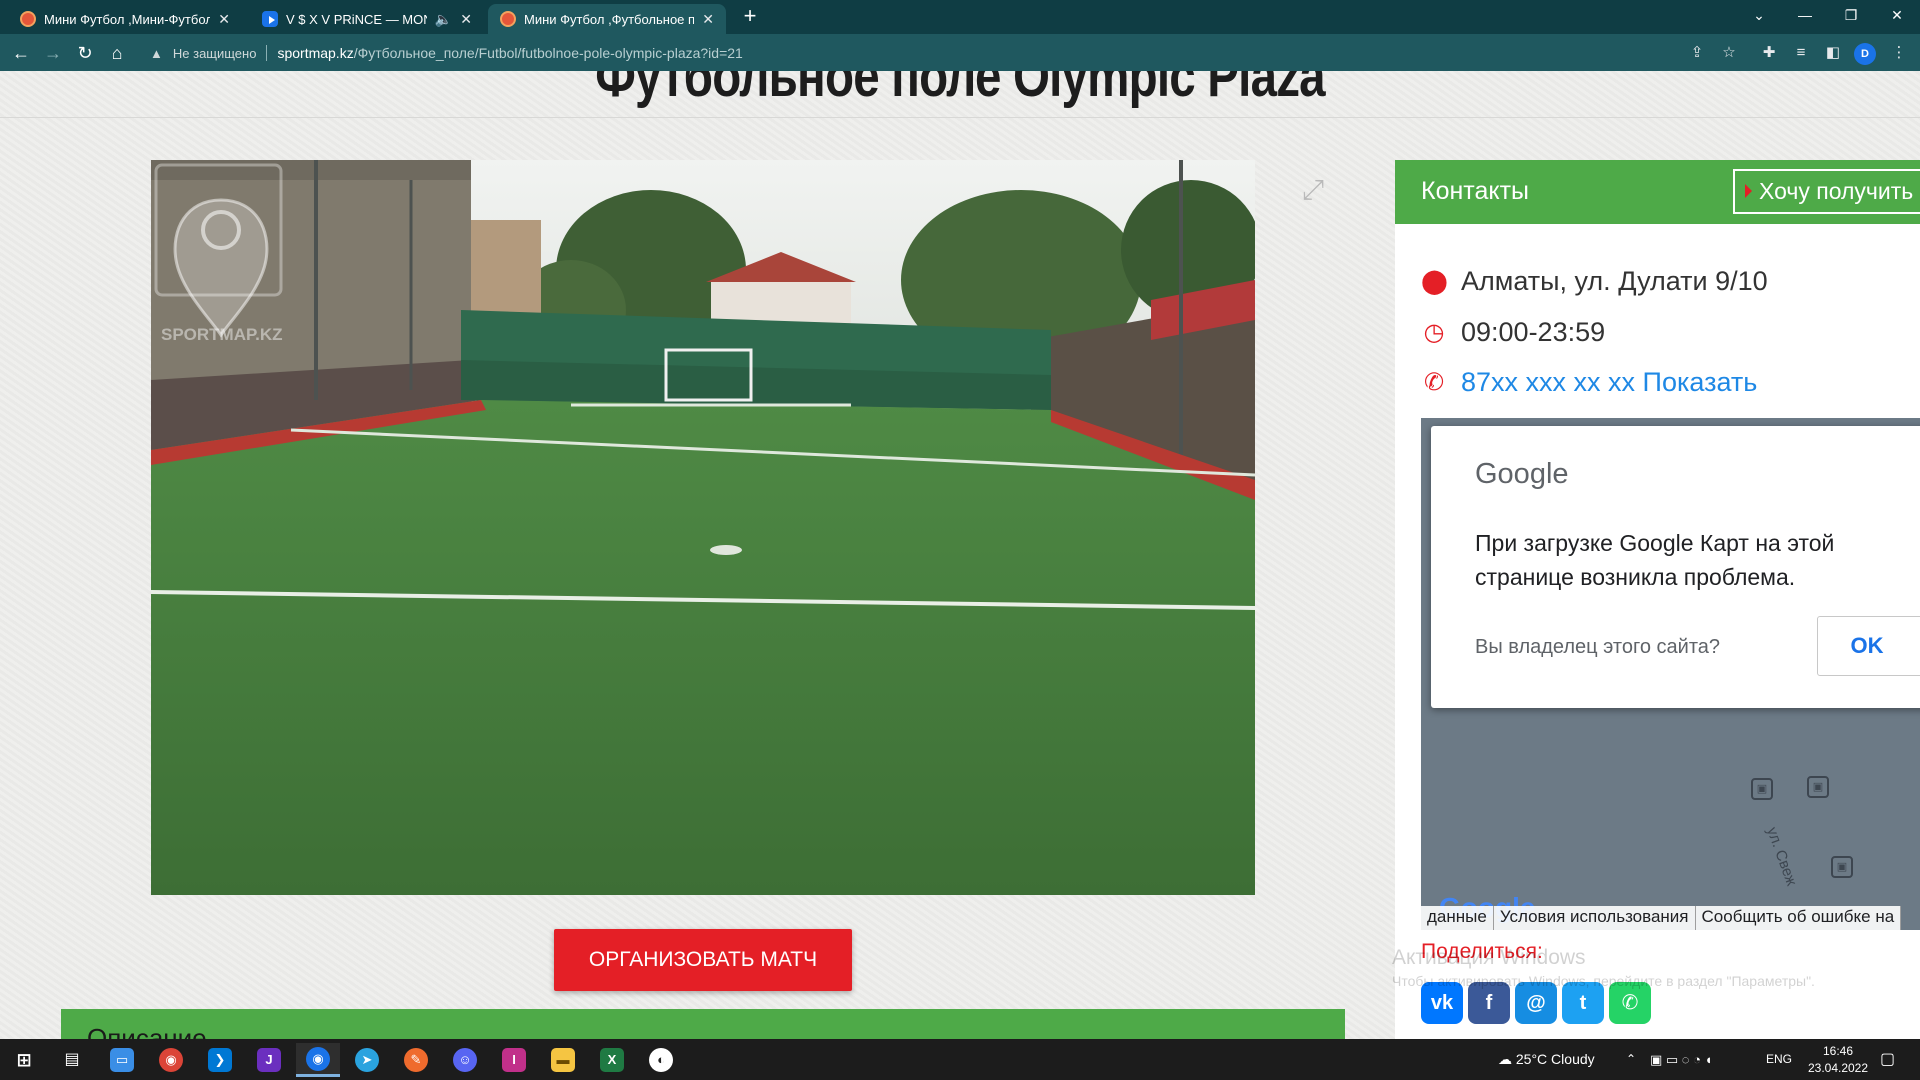 Image resolution: width=1920 pixels, height=1080 pixels. I want to click on media-control-icon: ≡, so click(1801, 53).